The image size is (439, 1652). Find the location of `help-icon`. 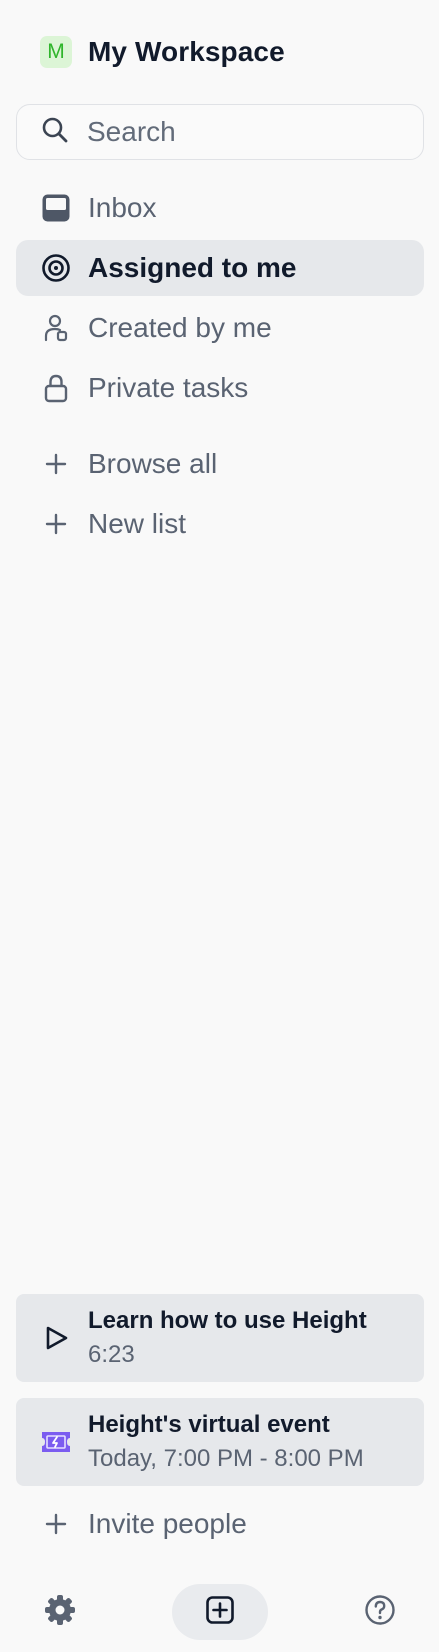

help-icon is located at coordinates (380, 1612).